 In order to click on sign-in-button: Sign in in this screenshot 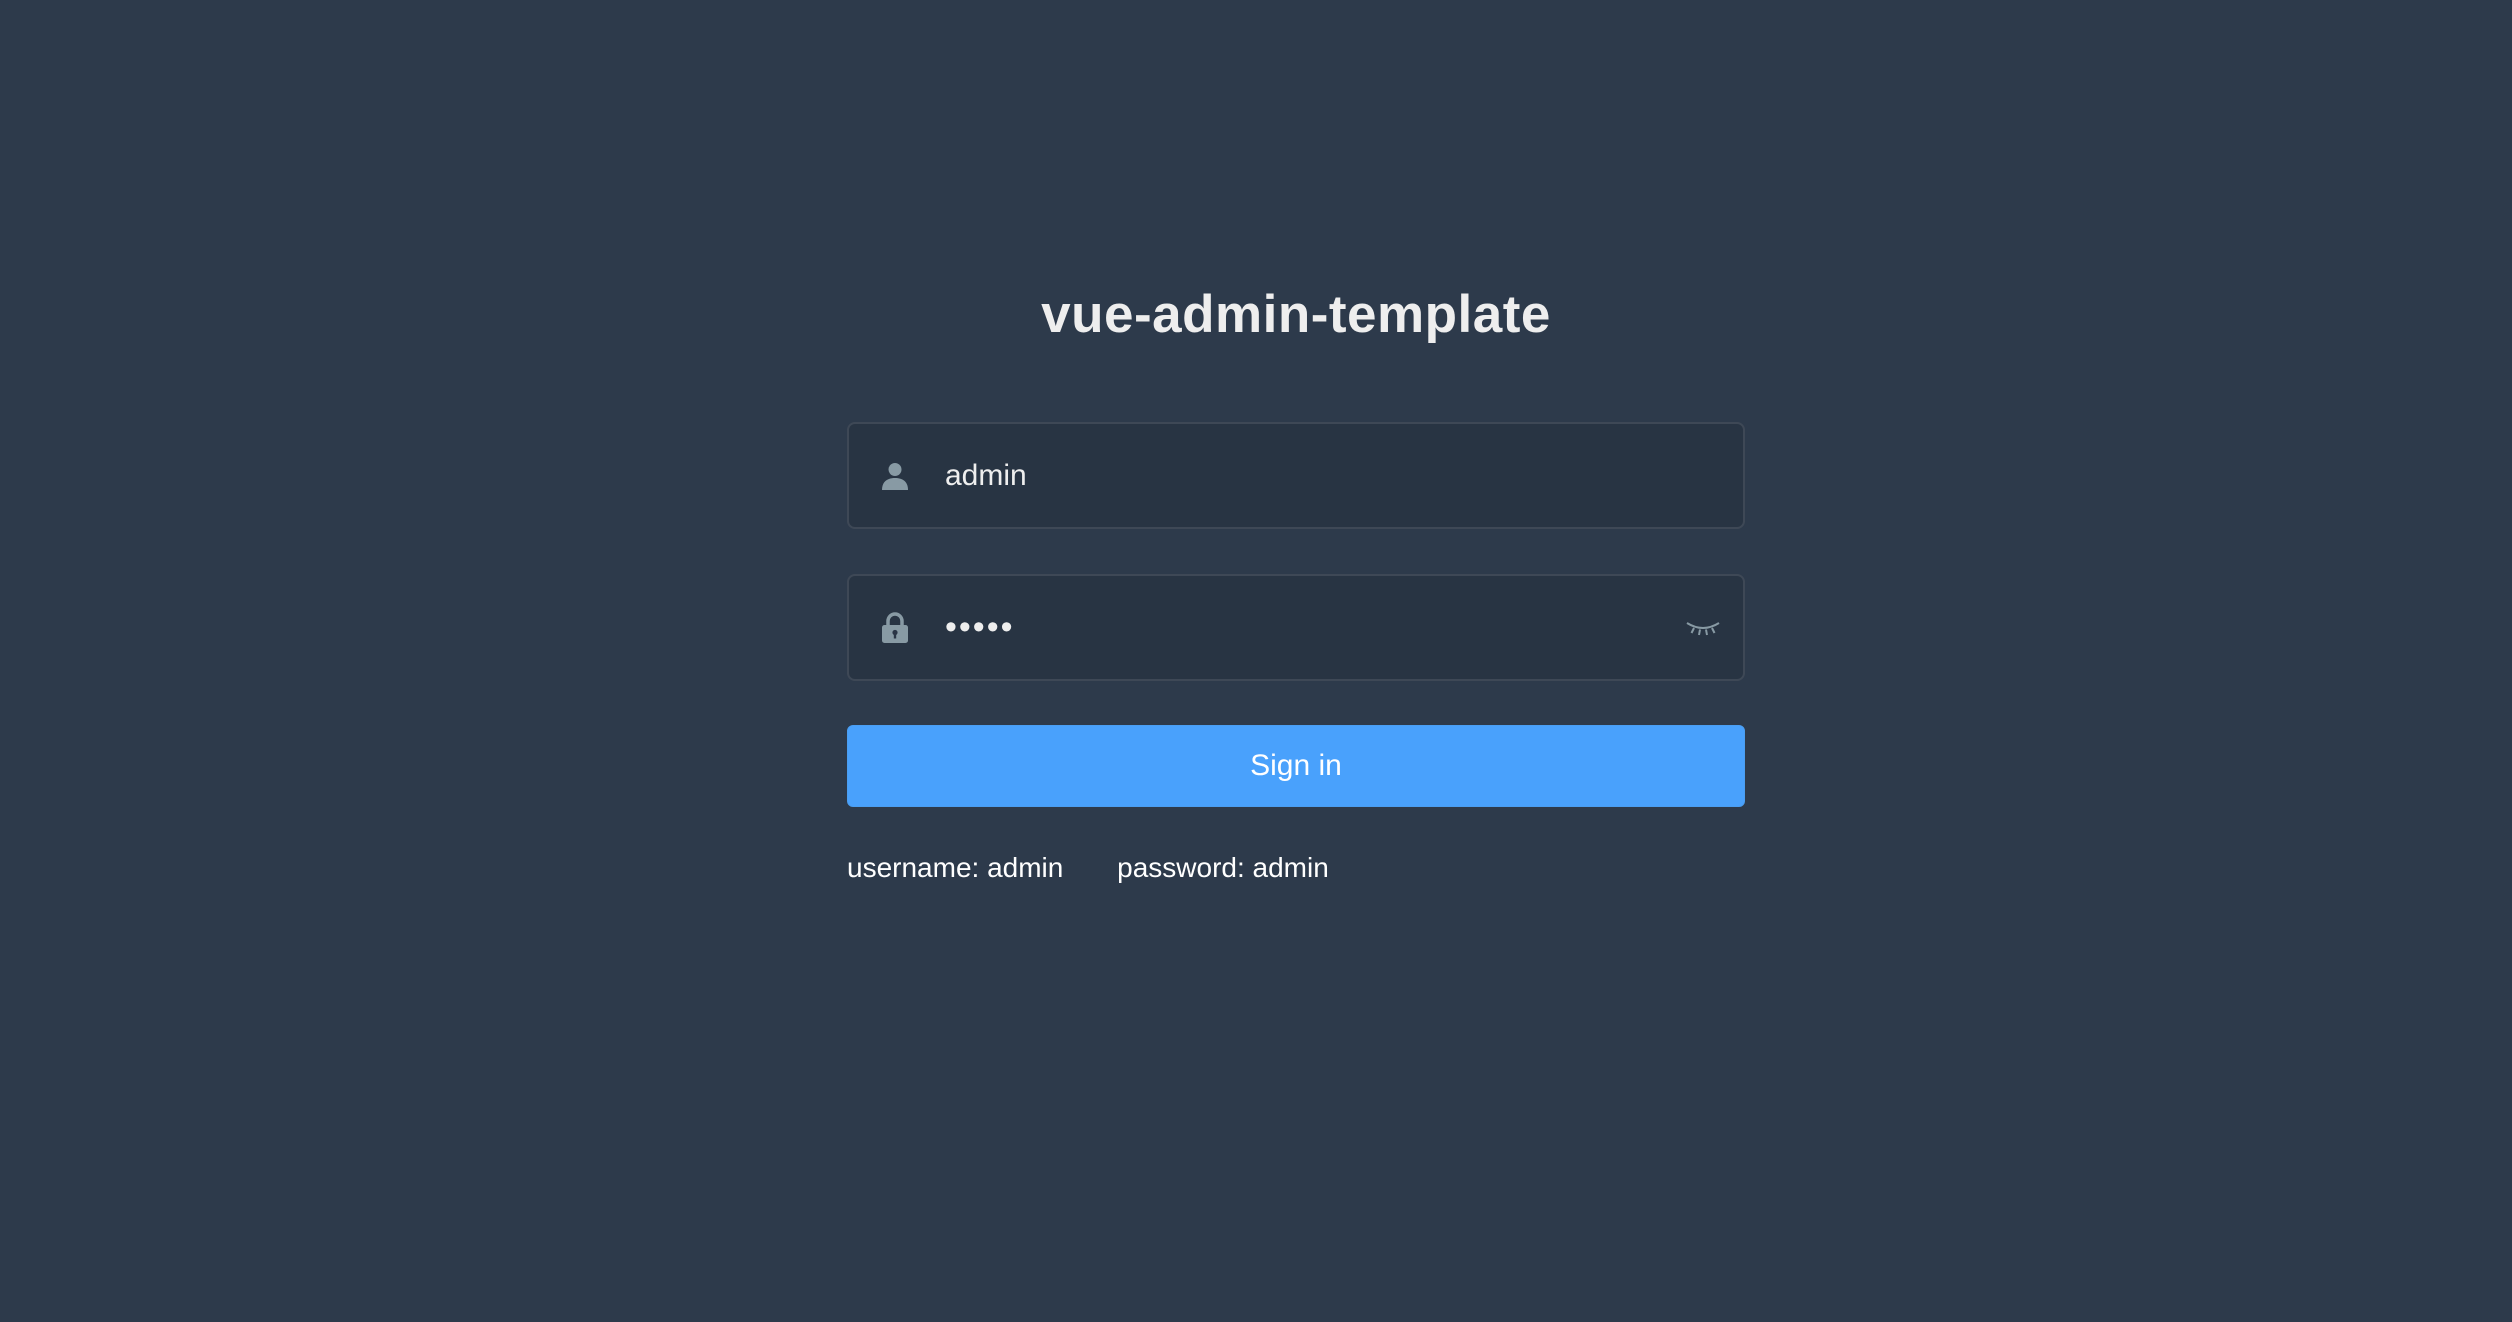, I will do `click(1296, 766)`.